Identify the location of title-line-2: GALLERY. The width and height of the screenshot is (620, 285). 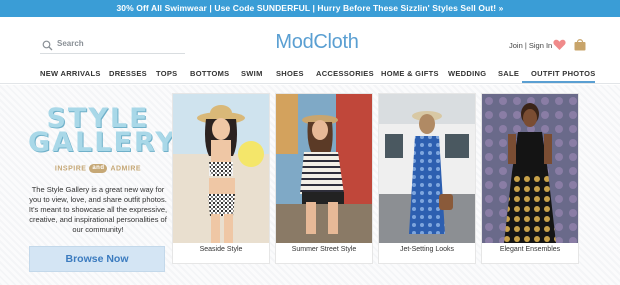
(102, 142).